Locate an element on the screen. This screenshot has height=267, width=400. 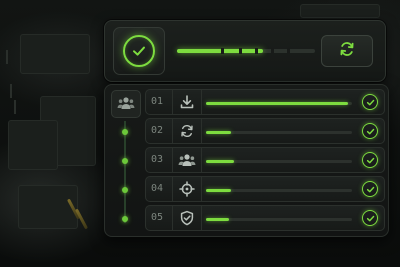
task-row-04: 04 is located at coordinates (265, 189).